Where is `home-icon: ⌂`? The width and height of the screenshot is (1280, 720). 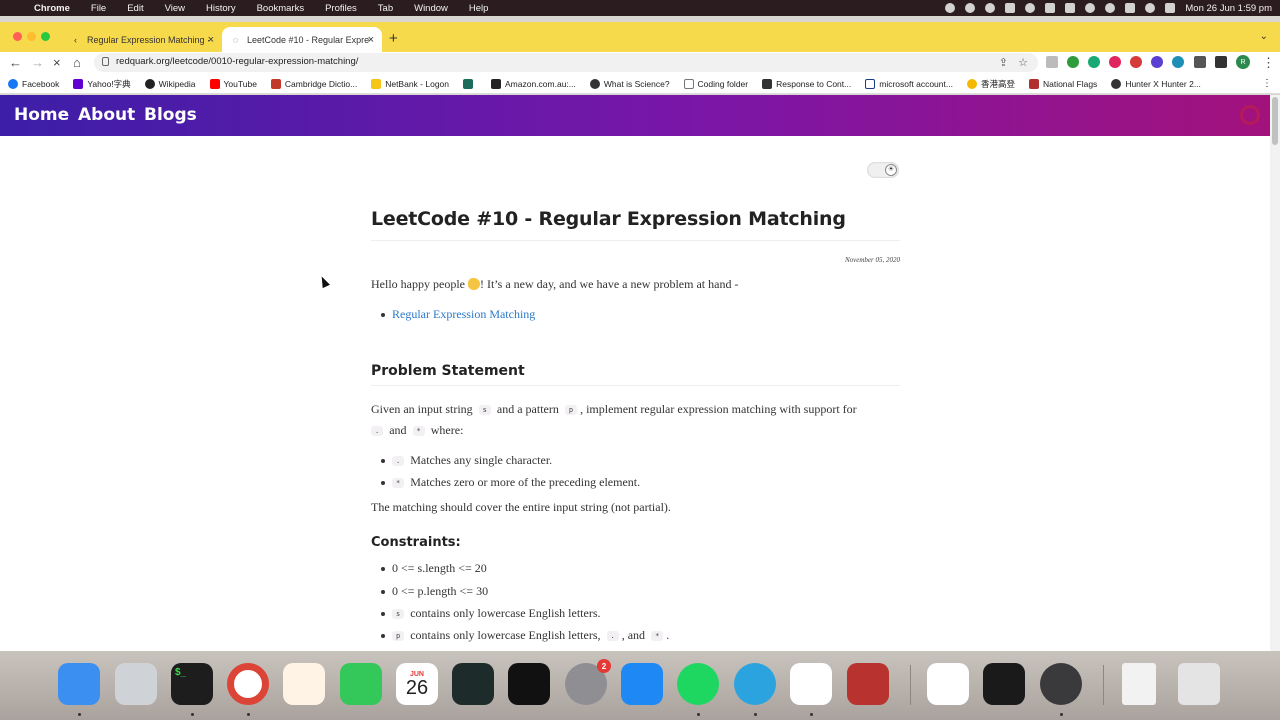
home-icon: ⌂ is located at coordinates (77, 62).